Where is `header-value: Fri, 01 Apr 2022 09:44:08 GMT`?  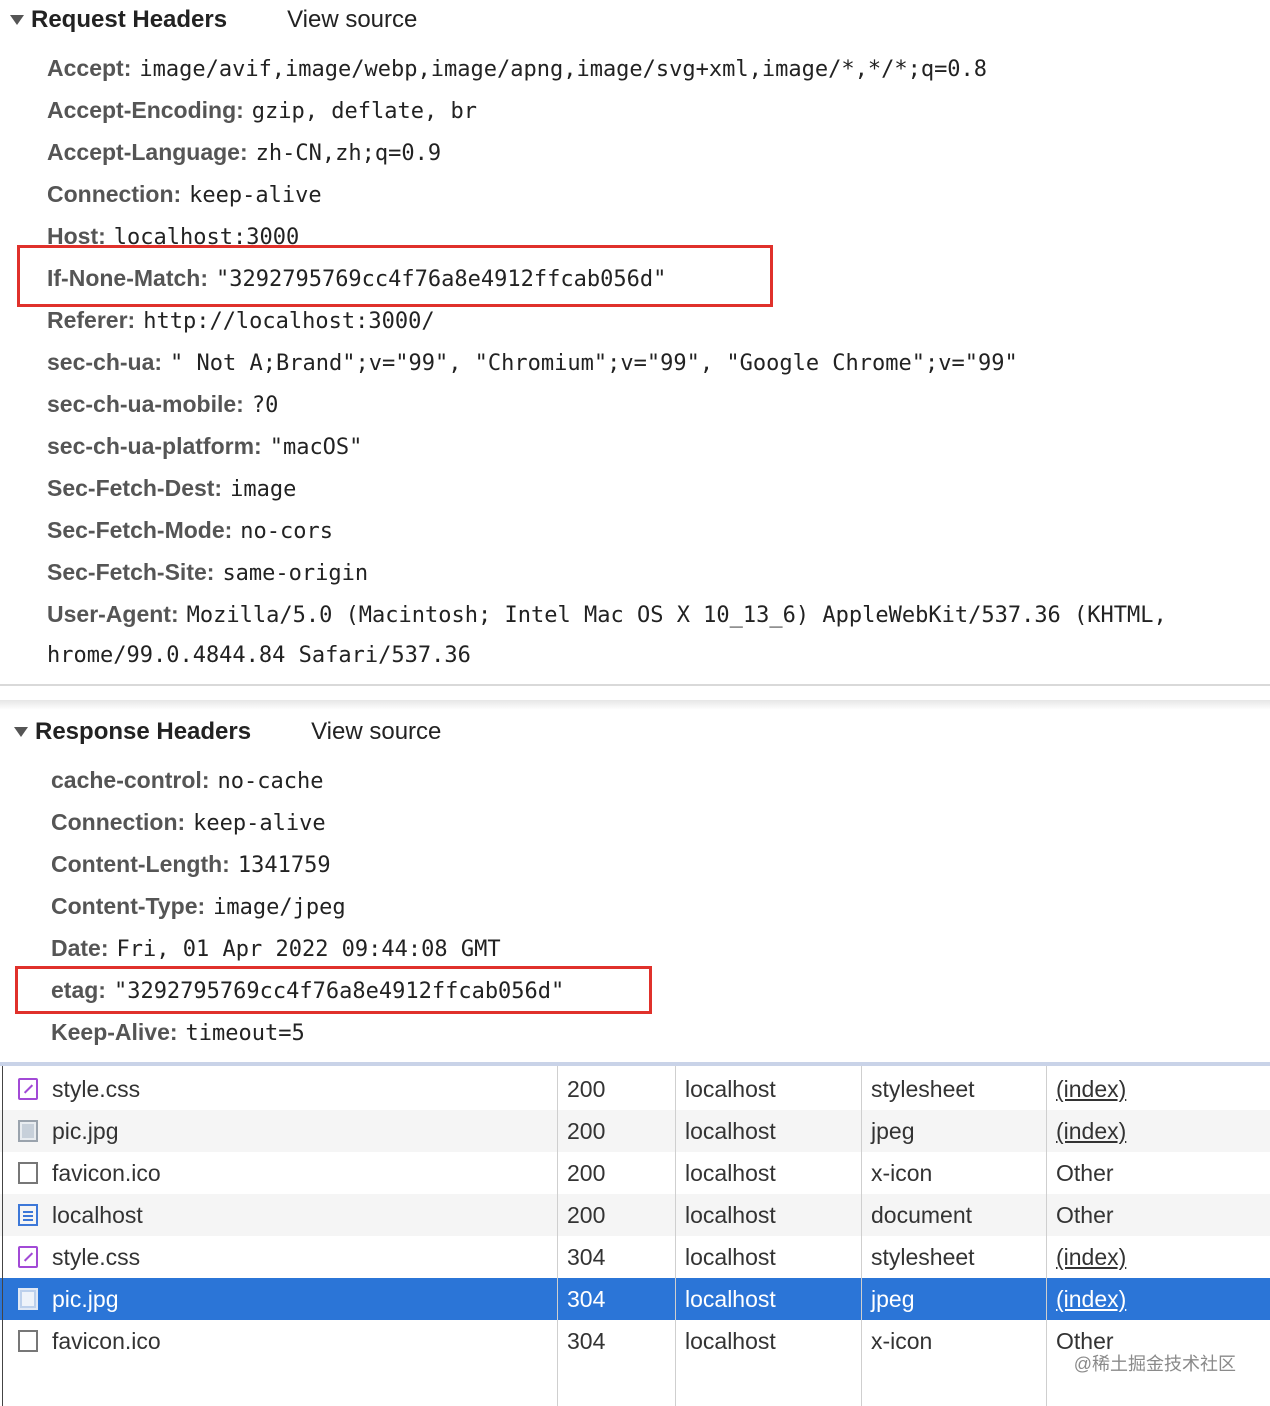
header-value: Fri, 01 Apr 2022 09:44:08 GMT is located at coordinates (308, 949).